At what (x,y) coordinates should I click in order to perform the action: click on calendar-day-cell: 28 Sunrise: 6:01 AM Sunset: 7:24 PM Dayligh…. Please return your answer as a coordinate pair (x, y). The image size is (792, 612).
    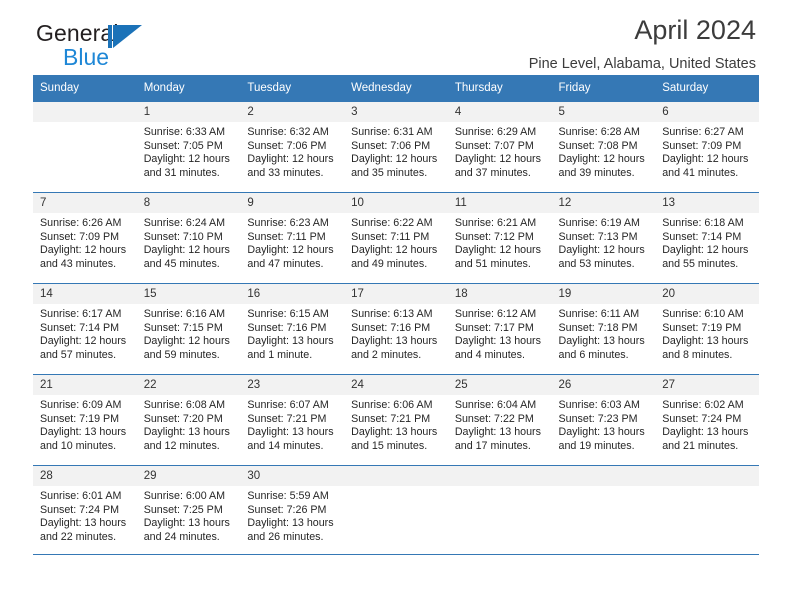
    Looking at the image, I should click on (85, 510).